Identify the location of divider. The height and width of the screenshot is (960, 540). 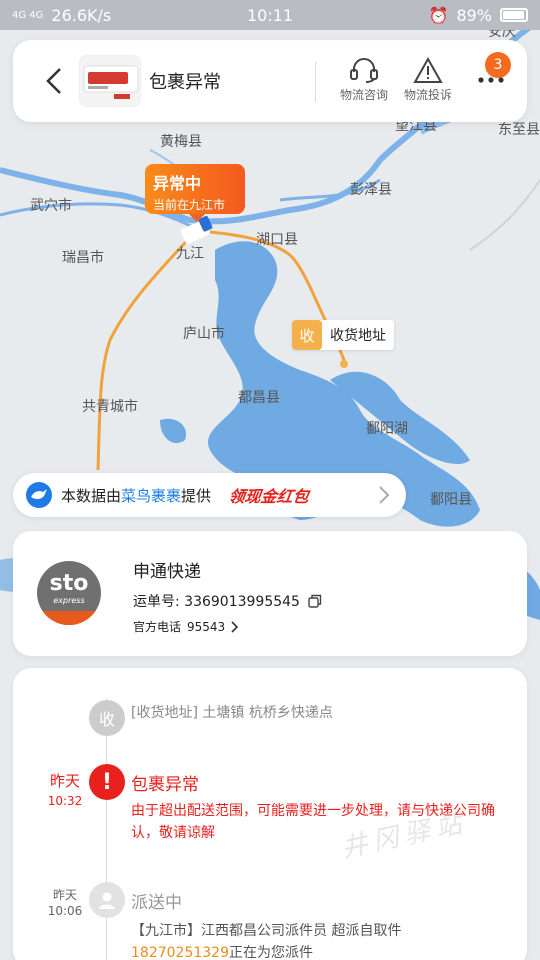
(315, 82).